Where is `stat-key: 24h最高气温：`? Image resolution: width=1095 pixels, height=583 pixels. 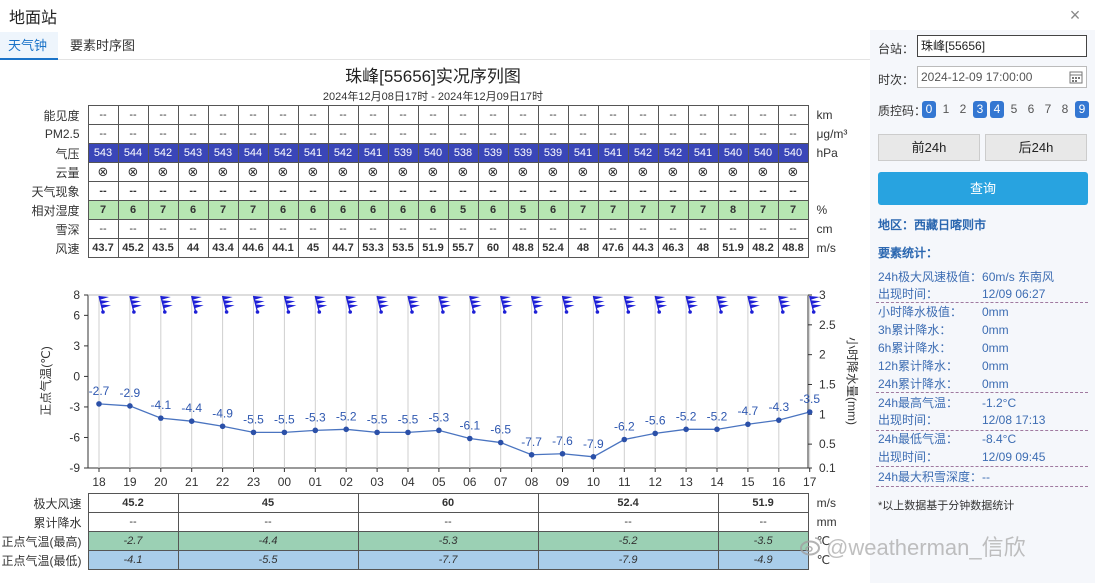 stat-key: 24h最高气温： is located at coordinates (918, 403).